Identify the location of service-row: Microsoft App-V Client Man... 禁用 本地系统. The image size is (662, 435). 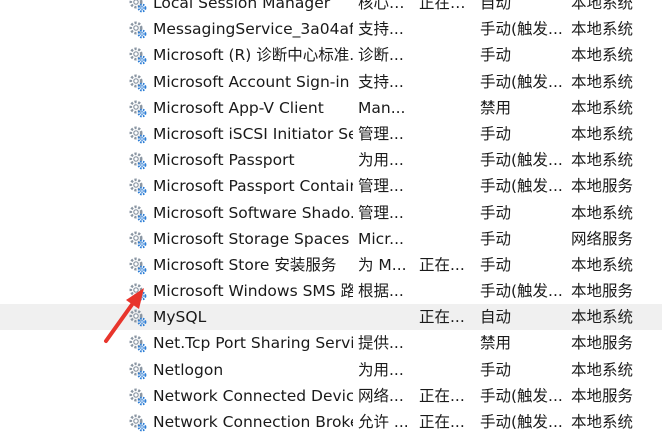
(331, 108).